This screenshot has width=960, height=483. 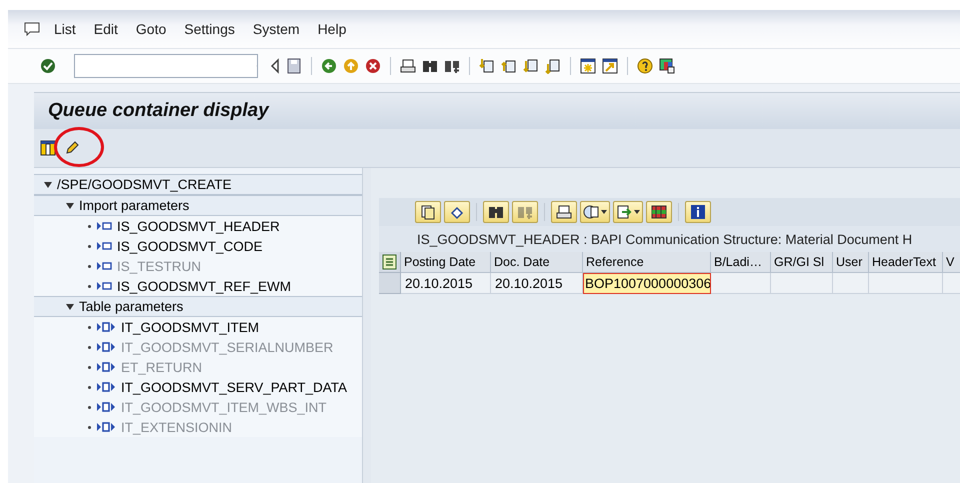 What do you see at coordinates (647, 283) in the screenshot?
I see `table-cell: BOP1007000000306` at bounding box center [647, 283].